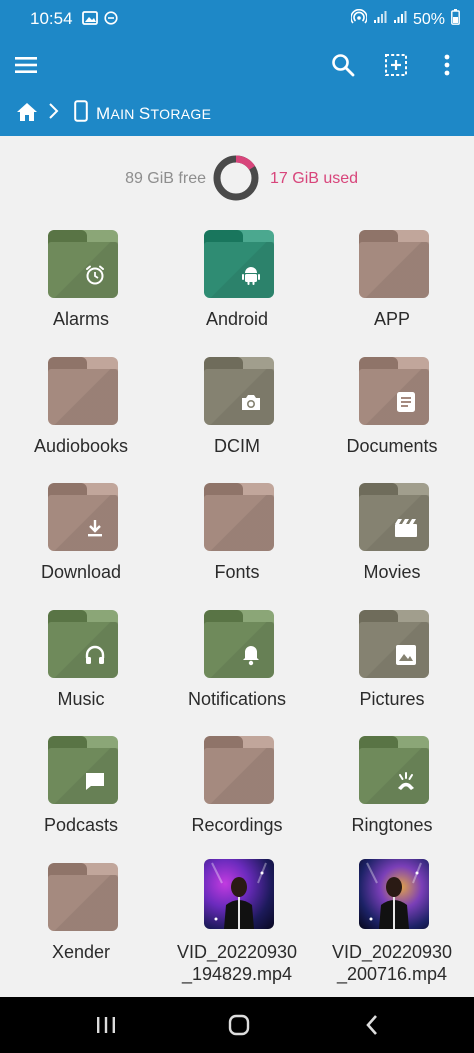  Describe the element at coordinates (95, 655) in the screenshot. I see `headphones-icon` at that location.